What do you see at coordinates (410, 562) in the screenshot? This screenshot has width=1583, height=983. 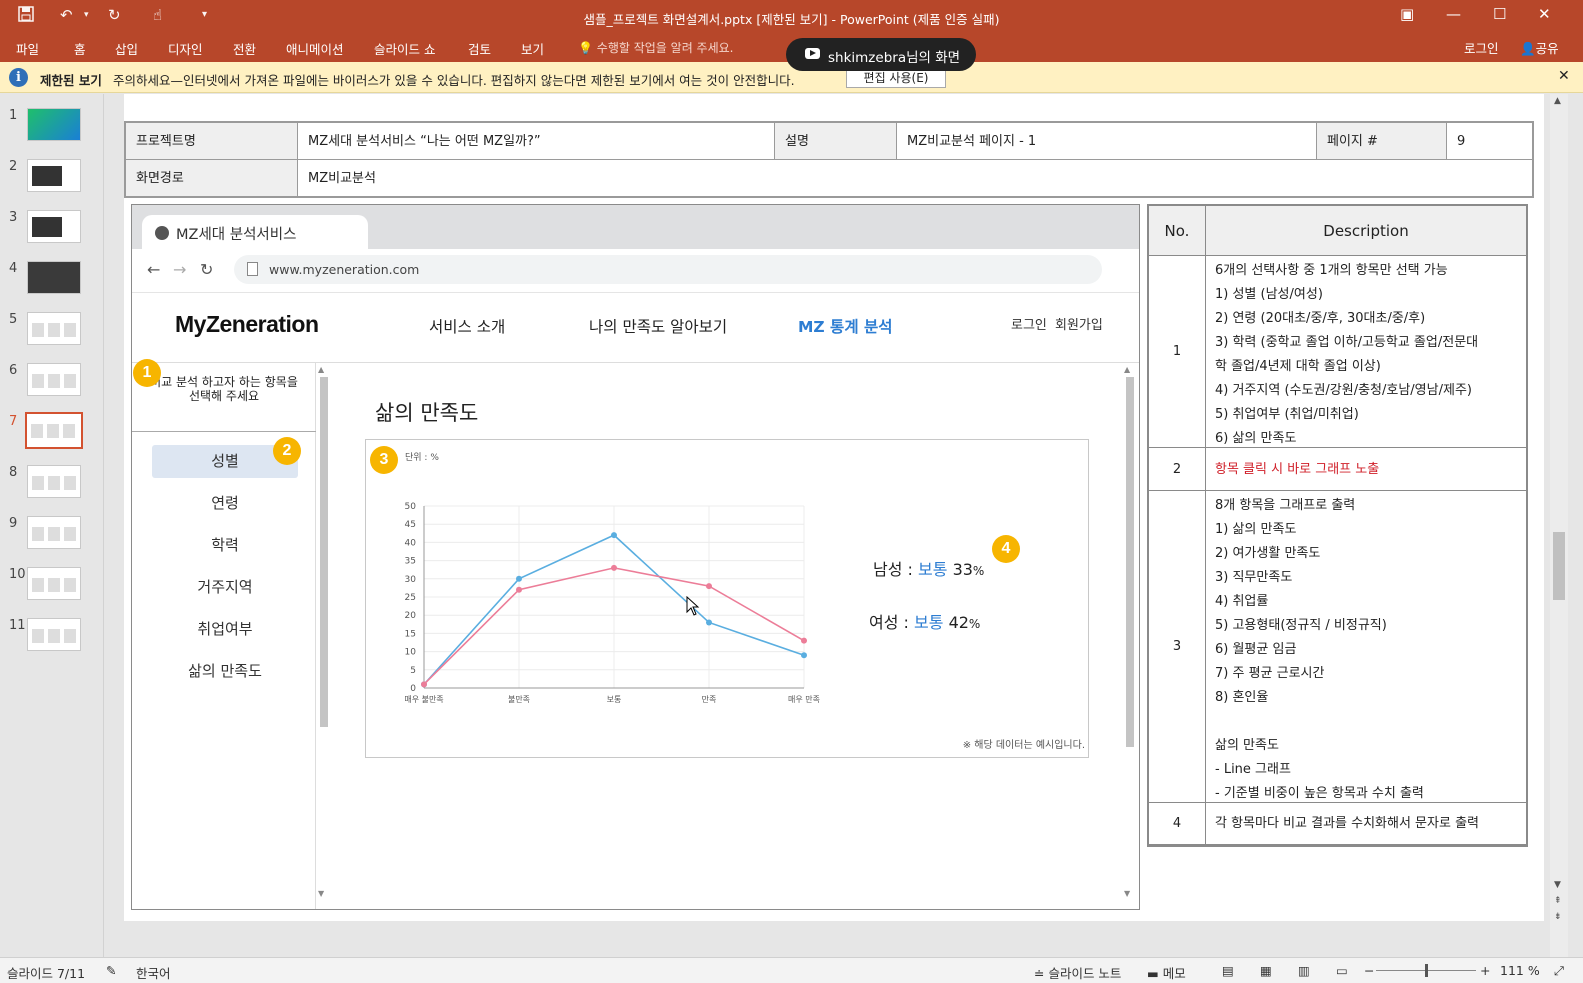 I see `y-tick-label: 35` at bounding box center [410, 562].